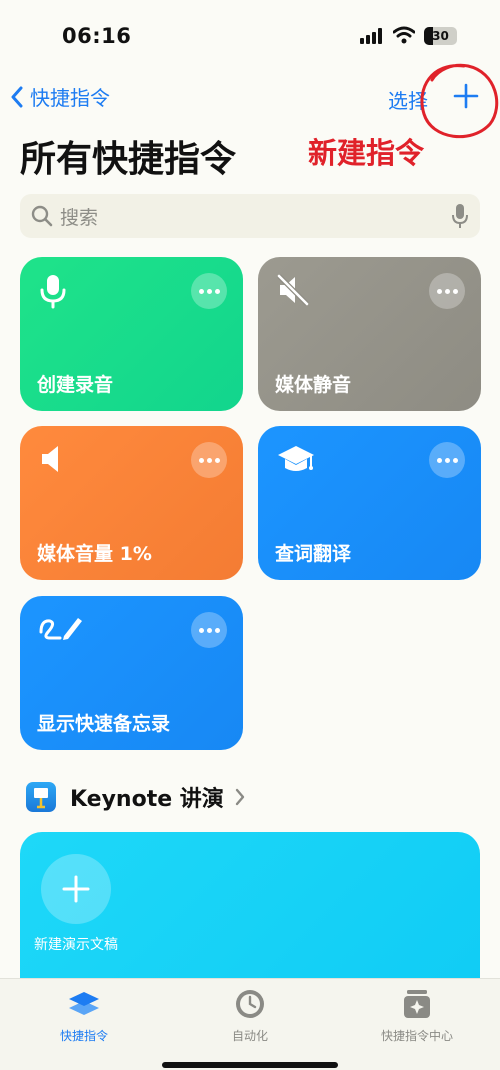  I want to click on status-time: 06:16, so click(97, 36).